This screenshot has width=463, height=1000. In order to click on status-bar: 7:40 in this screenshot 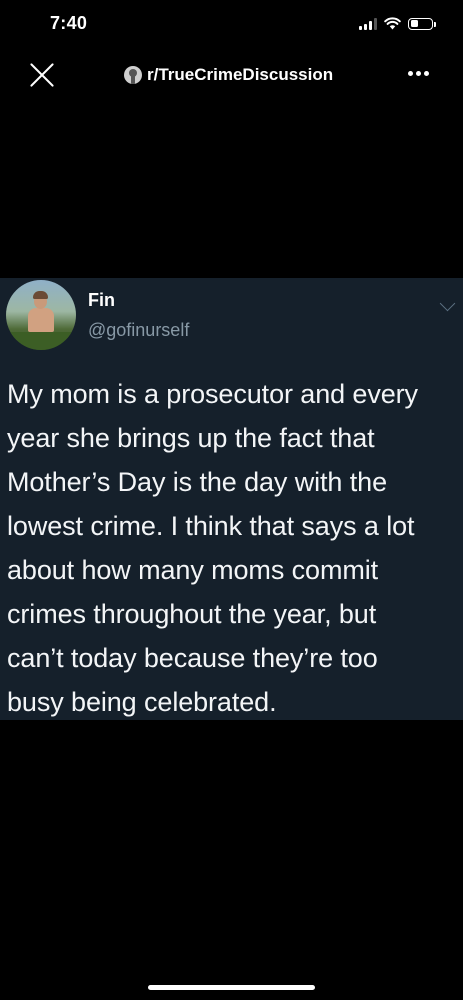, I will do `click(231, 25)`.